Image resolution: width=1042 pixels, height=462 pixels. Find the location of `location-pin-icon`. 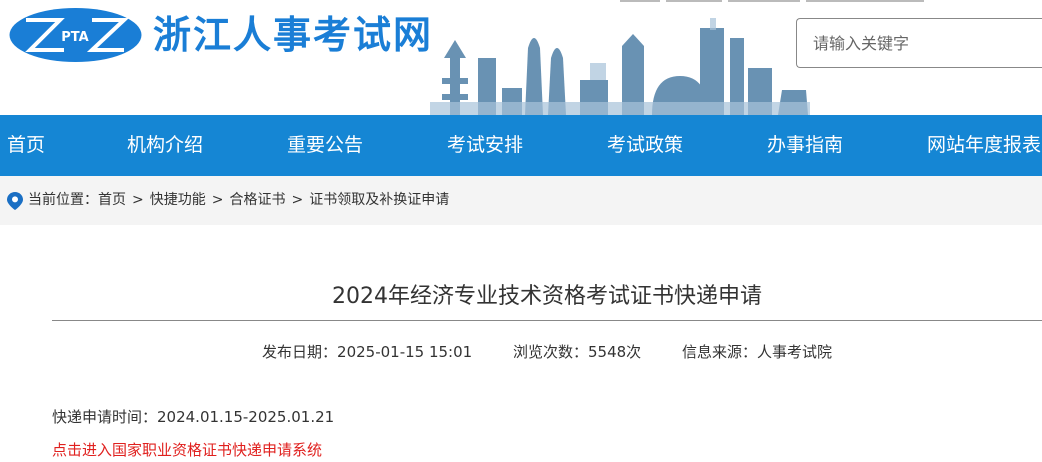

location-pin-icon is located at coordinates (15, 201).